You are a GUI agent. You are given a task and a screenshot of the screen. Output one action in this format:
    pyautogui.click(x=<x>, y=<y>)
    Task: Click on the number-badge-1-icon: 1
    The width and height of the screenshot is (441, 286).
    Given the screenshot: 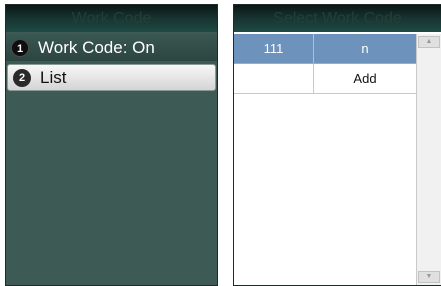 What is the action you would take?
    pyautogui.click(x=20, y=47)
    